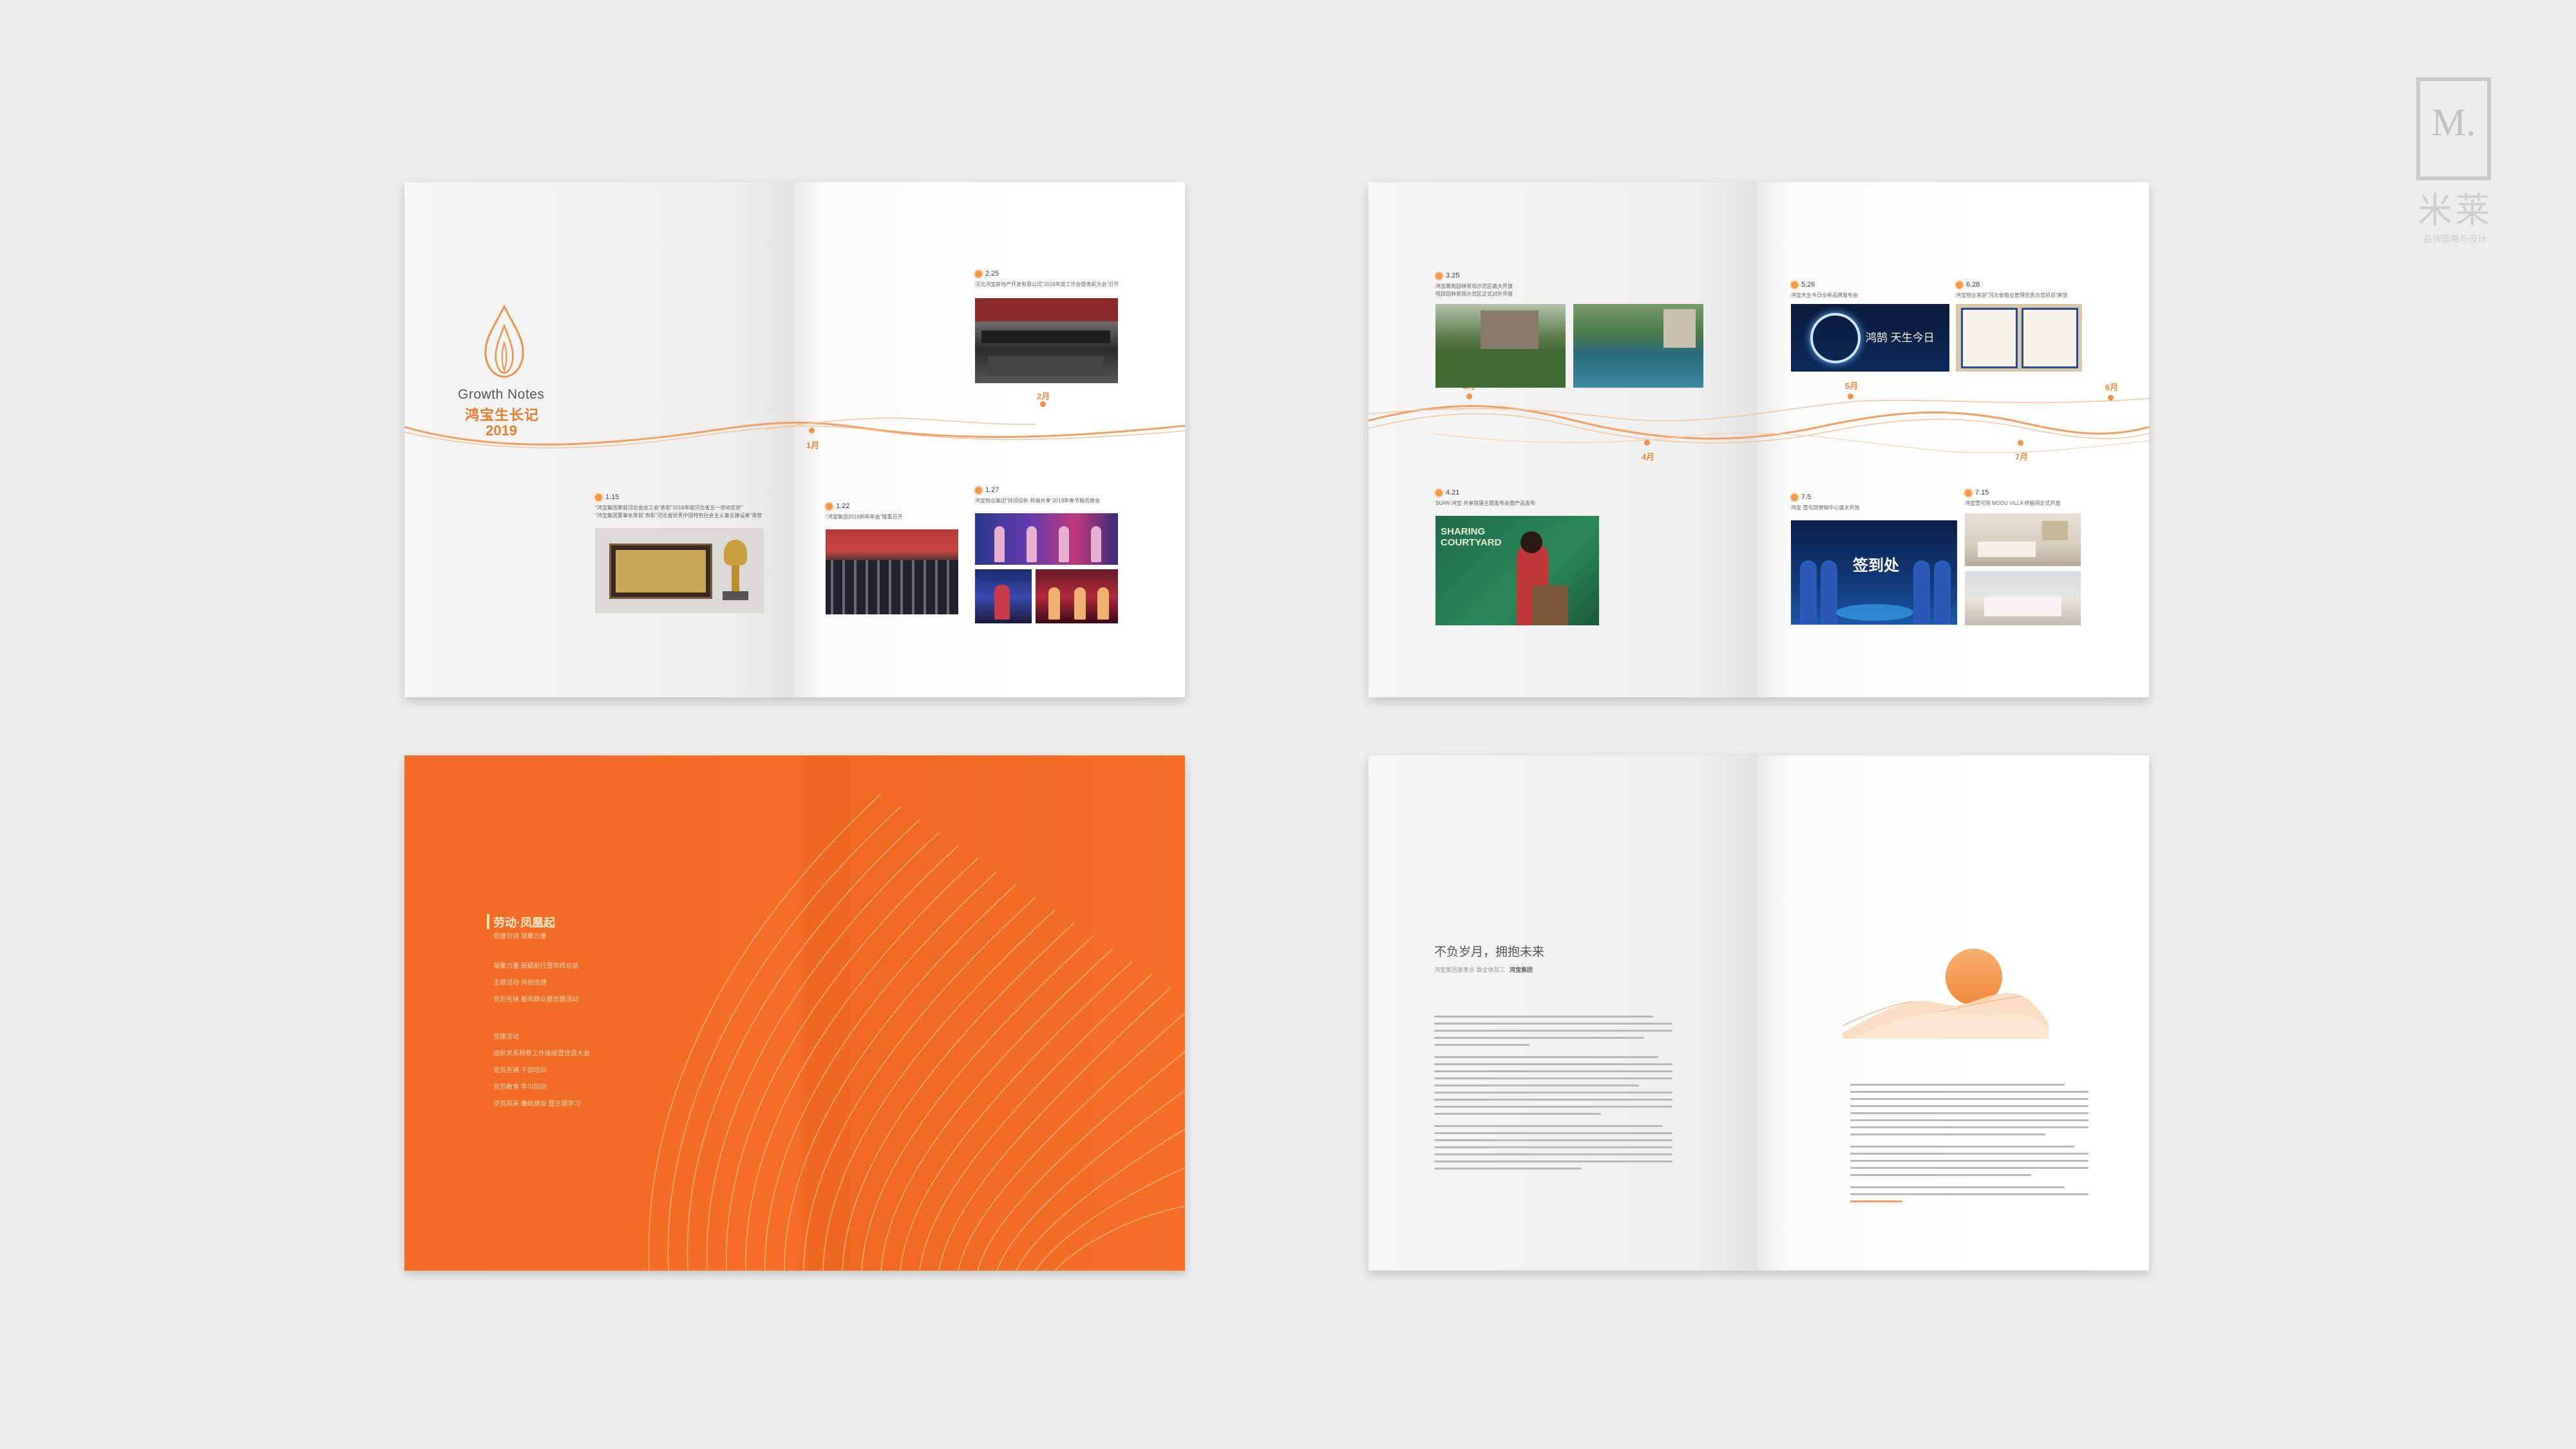  I want to click on brand-name: 米莱, so click(2455, 210).